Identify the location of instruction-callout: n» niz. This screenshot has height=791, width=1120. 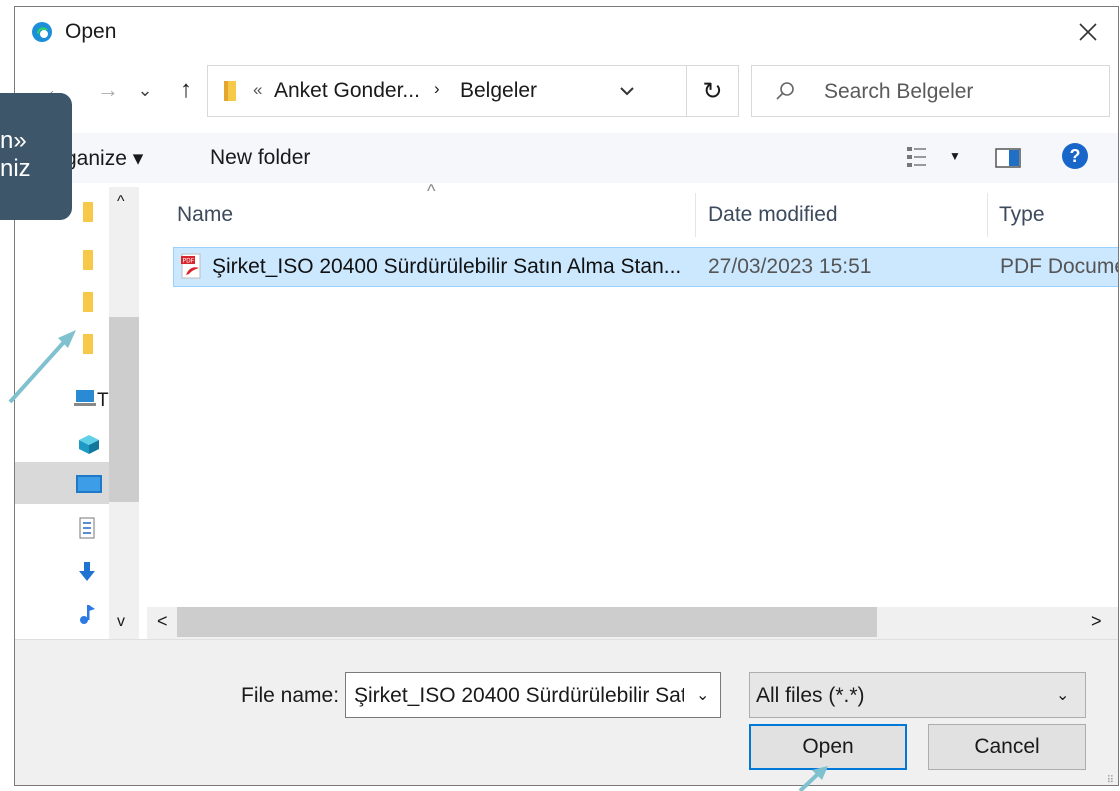
(36, 156).